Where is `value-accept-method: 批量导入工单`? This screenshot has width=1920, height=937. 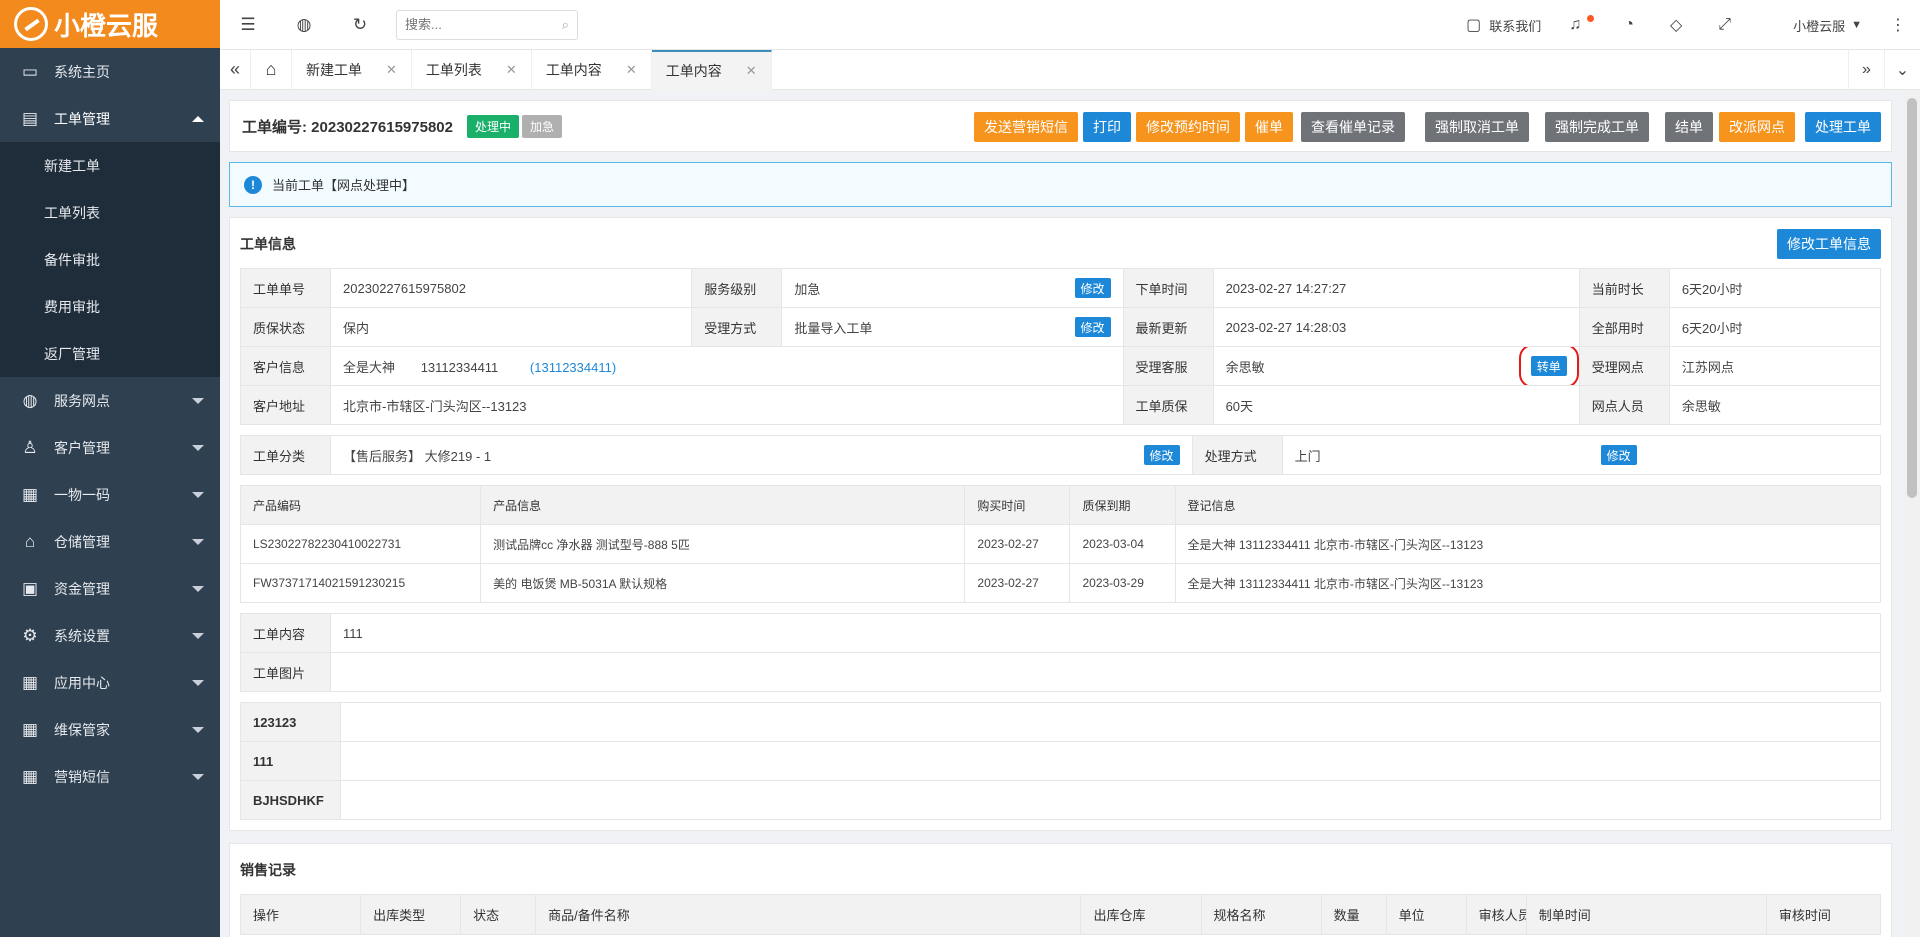 value-accept-method: 批量导入工单 is located at coordinates (833, 328).